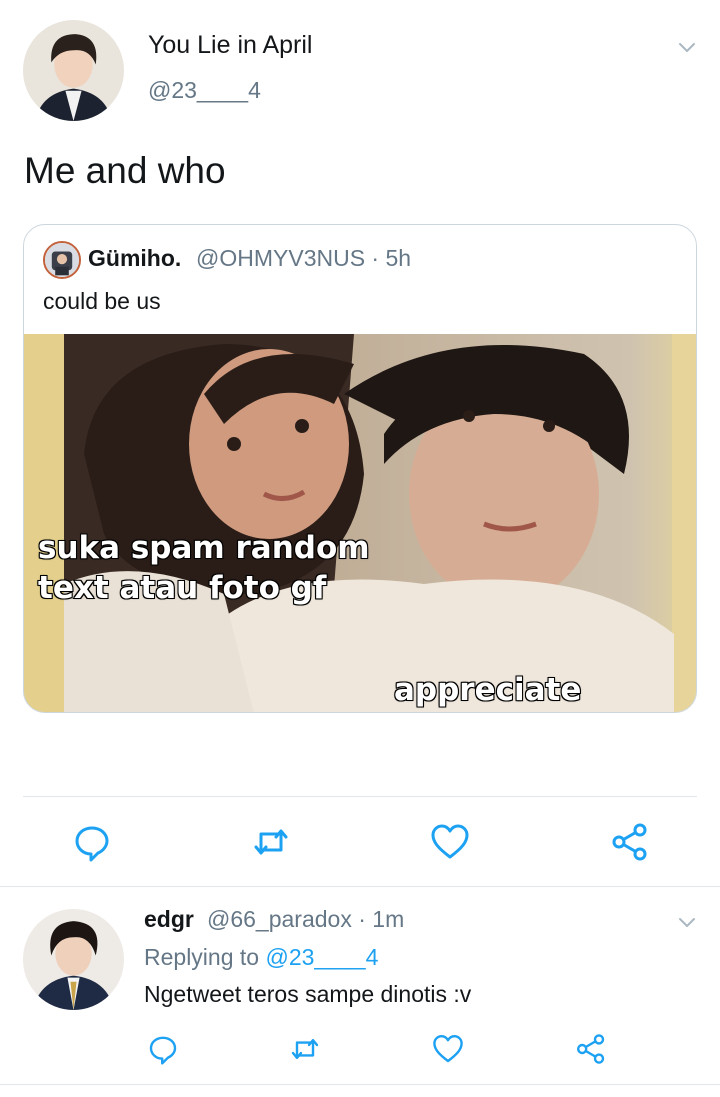 The image size is (720, 1097). What do you see at coordinates (125, 170) in the screenshot?
I see `tweet-text: Me and who` at bounding box center [125, 170].